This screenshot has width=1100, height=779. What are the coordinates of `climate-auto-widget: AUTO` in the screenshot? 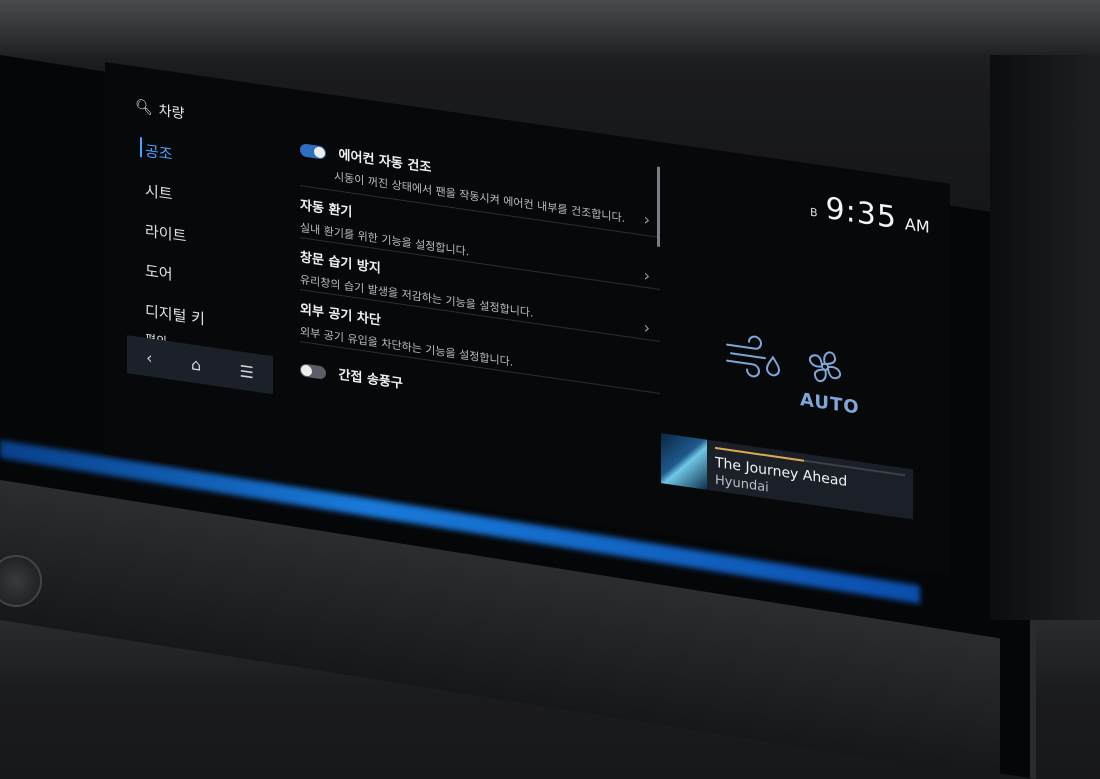 It's located at (795, 376).